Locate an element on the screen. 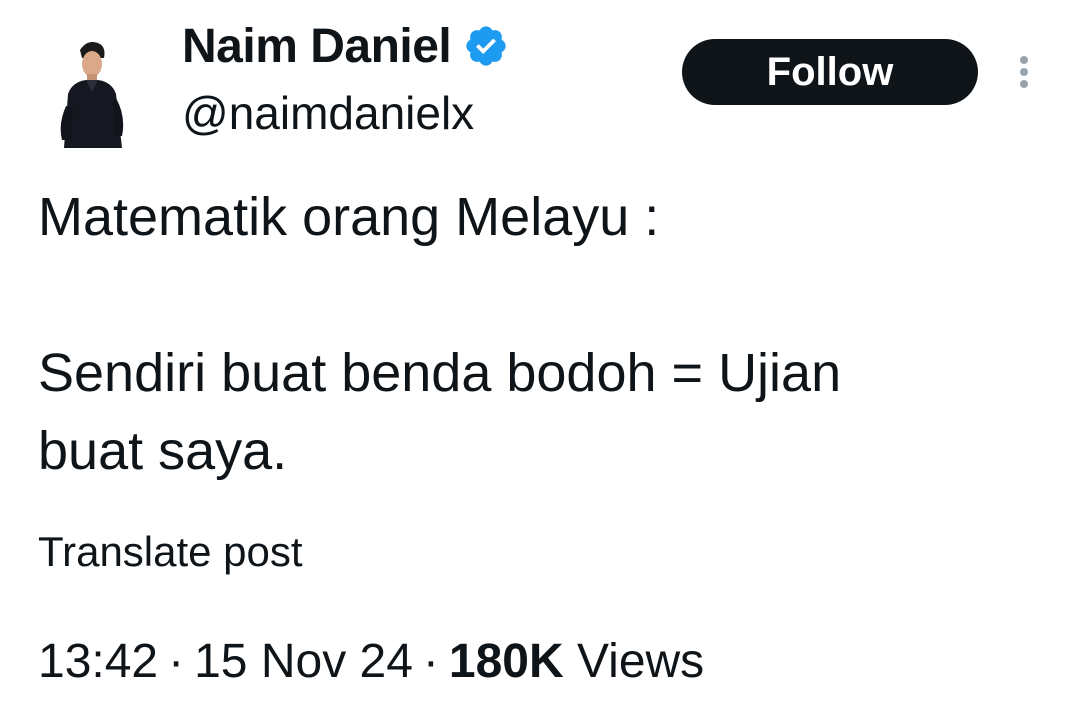  author-name-row: Naim Daniel is located at coordinates (345, 46).